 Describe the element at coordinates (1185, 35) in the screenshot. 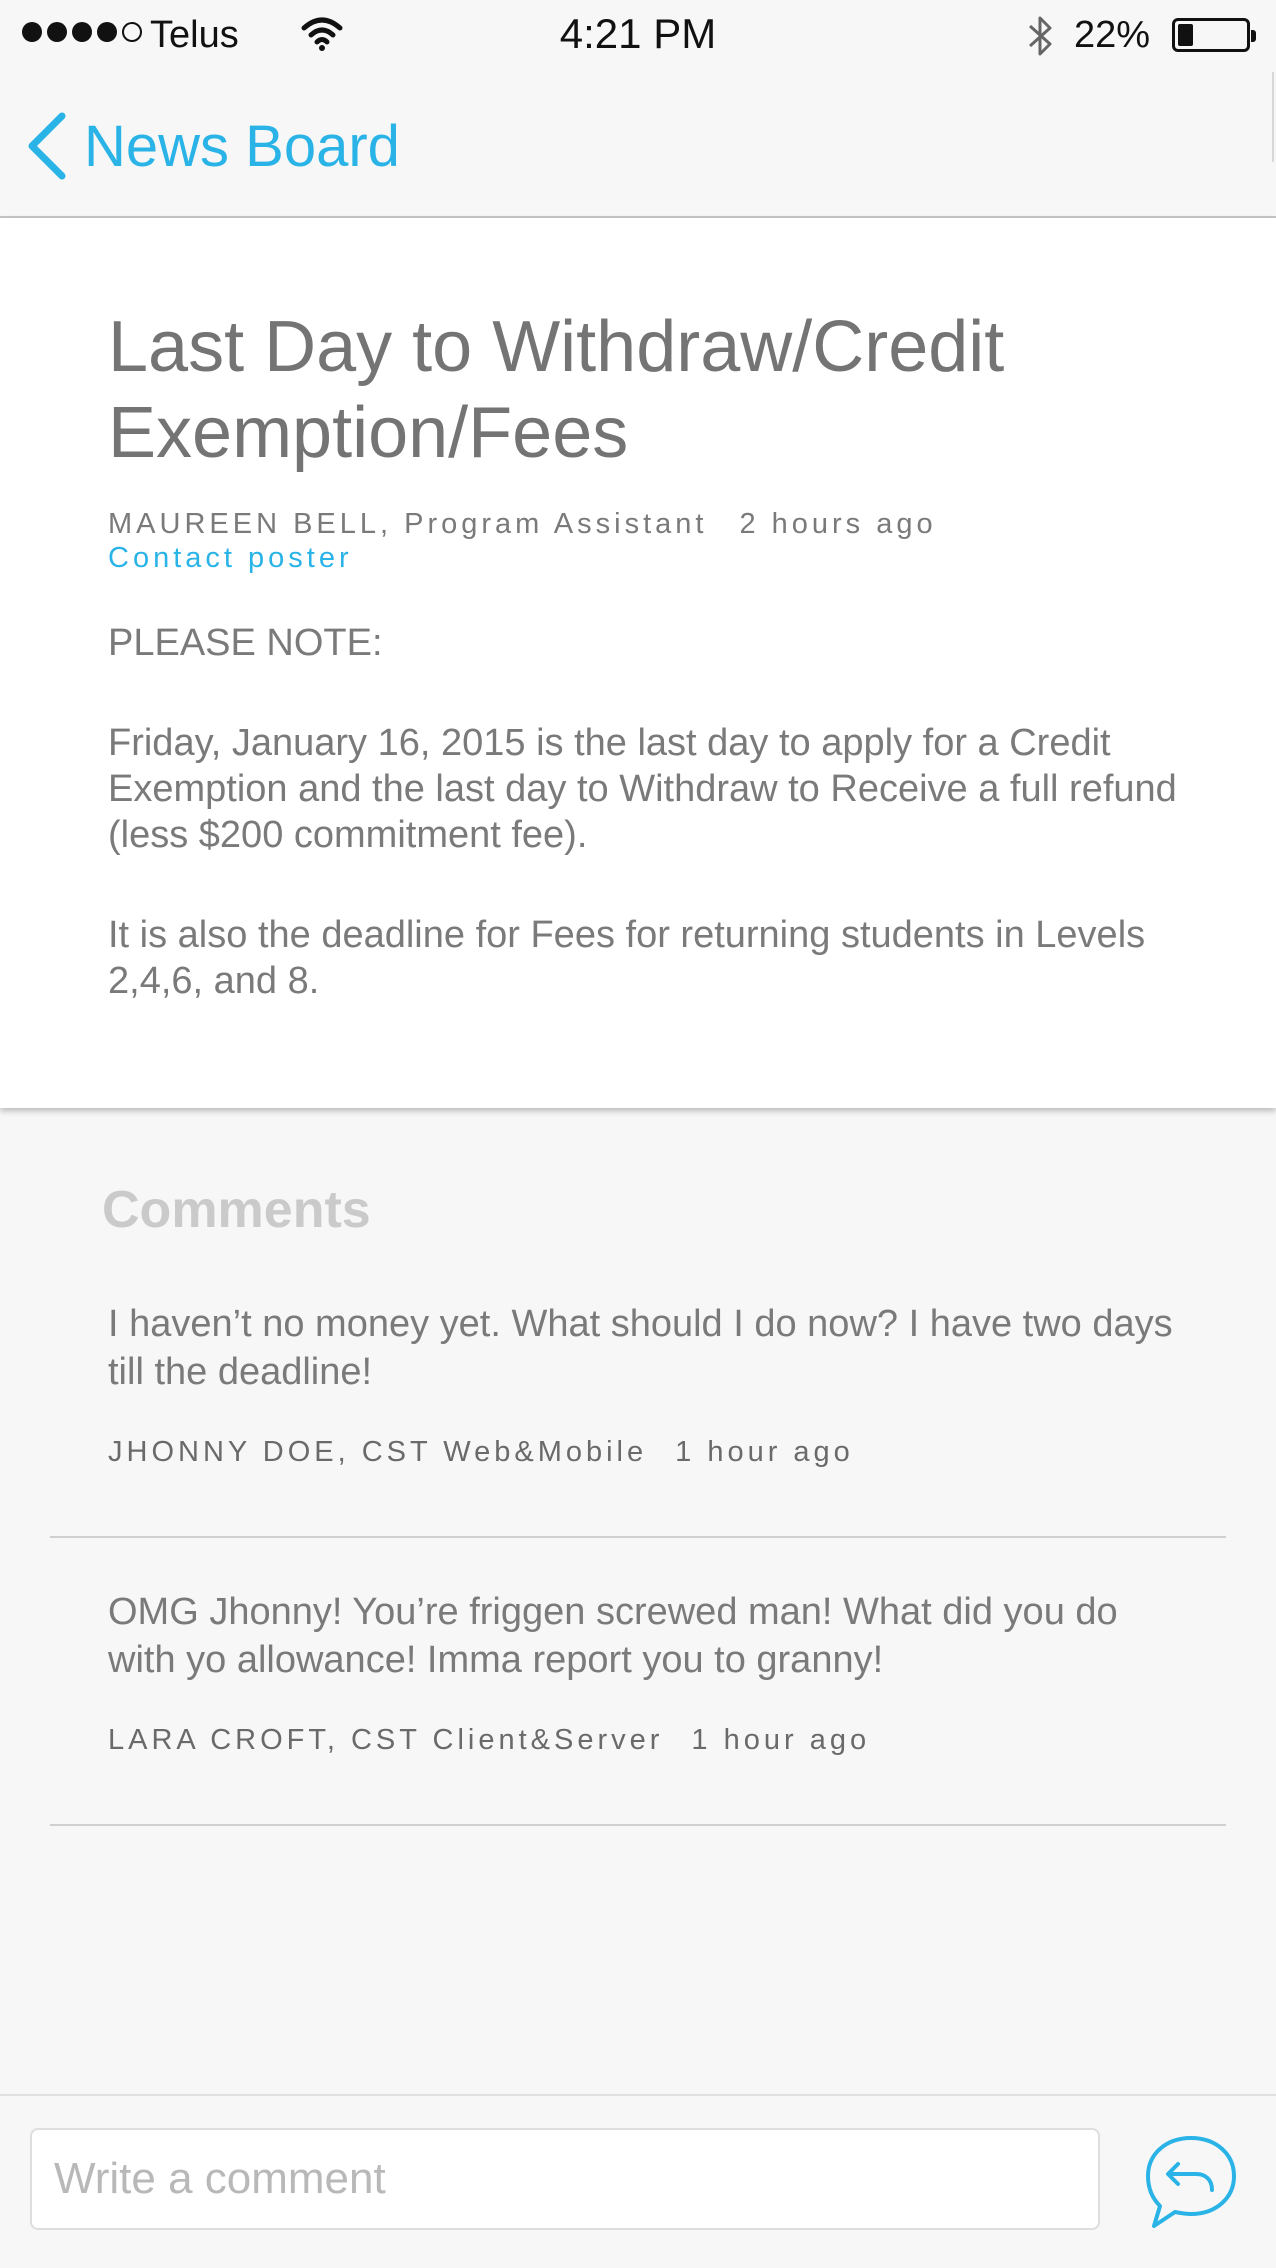

I see `battery-level` at that location.